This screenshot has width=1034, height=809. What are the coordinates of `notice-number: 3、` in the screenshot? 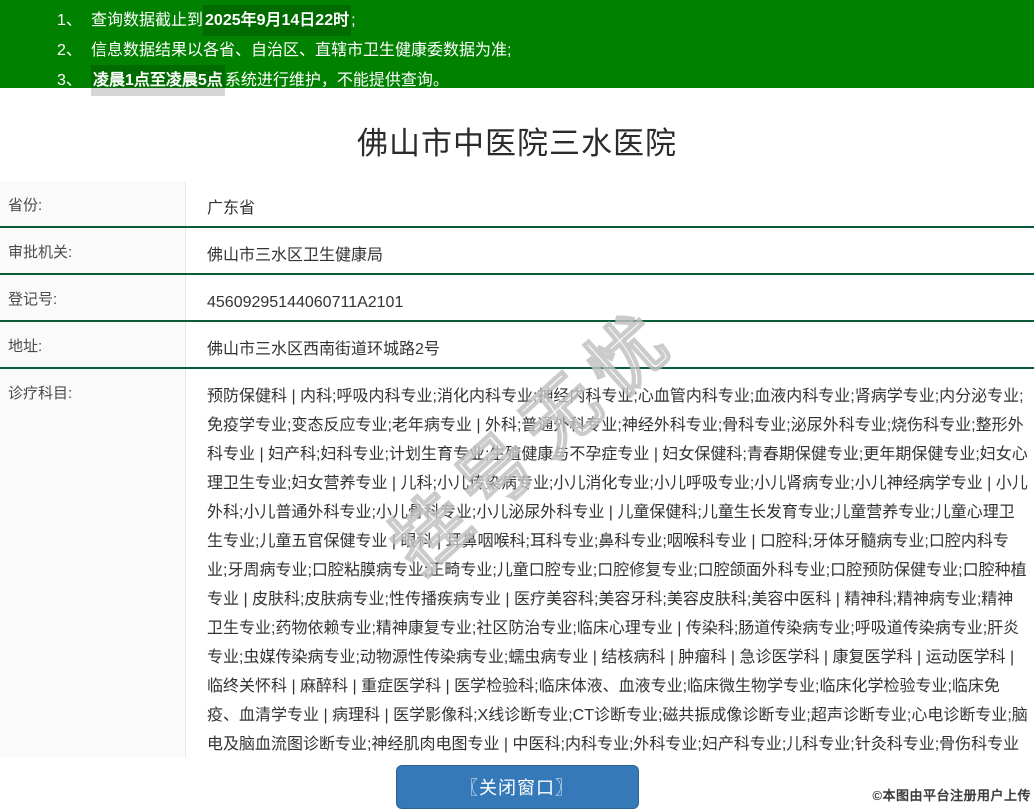 It's located at (69, 80).